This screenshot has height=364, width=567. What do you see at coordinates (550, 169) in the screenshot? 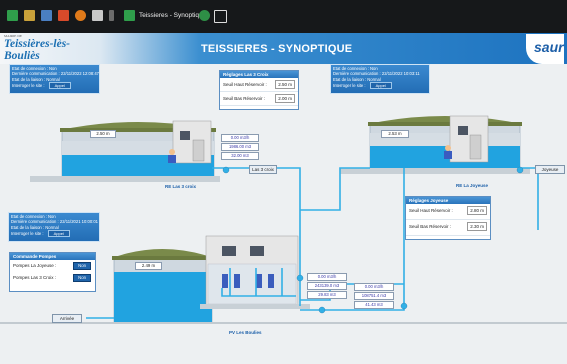
I see `pipe-label-joyeuse: Joyeuse` at bounding box center [550, 169].